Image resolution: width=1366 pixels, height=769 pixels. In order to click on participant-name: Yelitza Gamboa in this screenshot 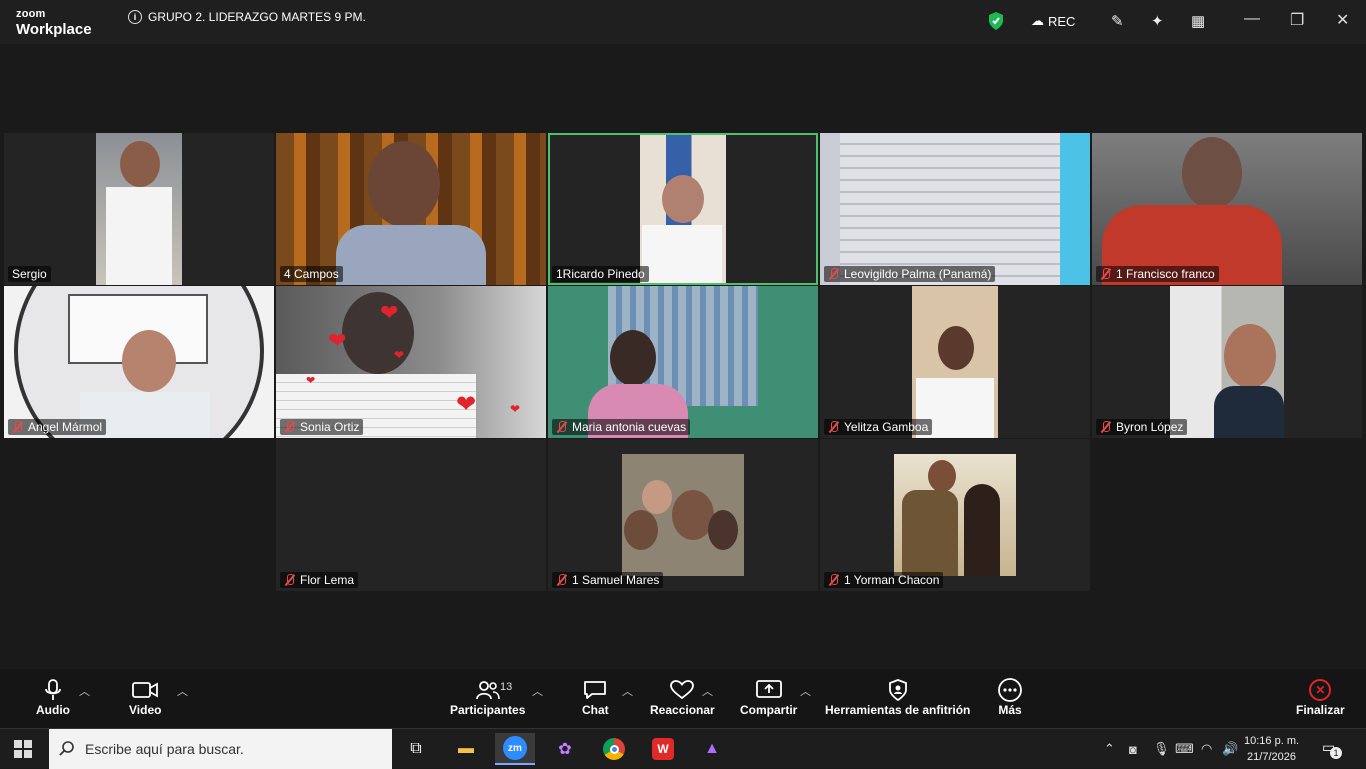, I will do `click(886, 427)`.